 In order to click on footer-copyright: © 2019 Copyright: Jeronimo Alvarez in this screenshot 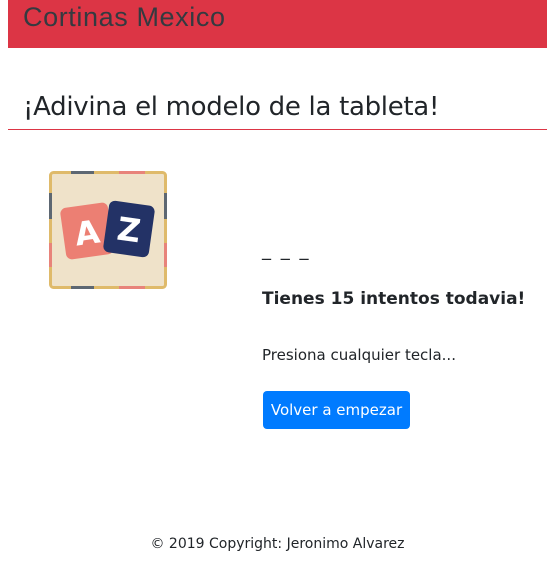, I will do `click(277, 544)`.